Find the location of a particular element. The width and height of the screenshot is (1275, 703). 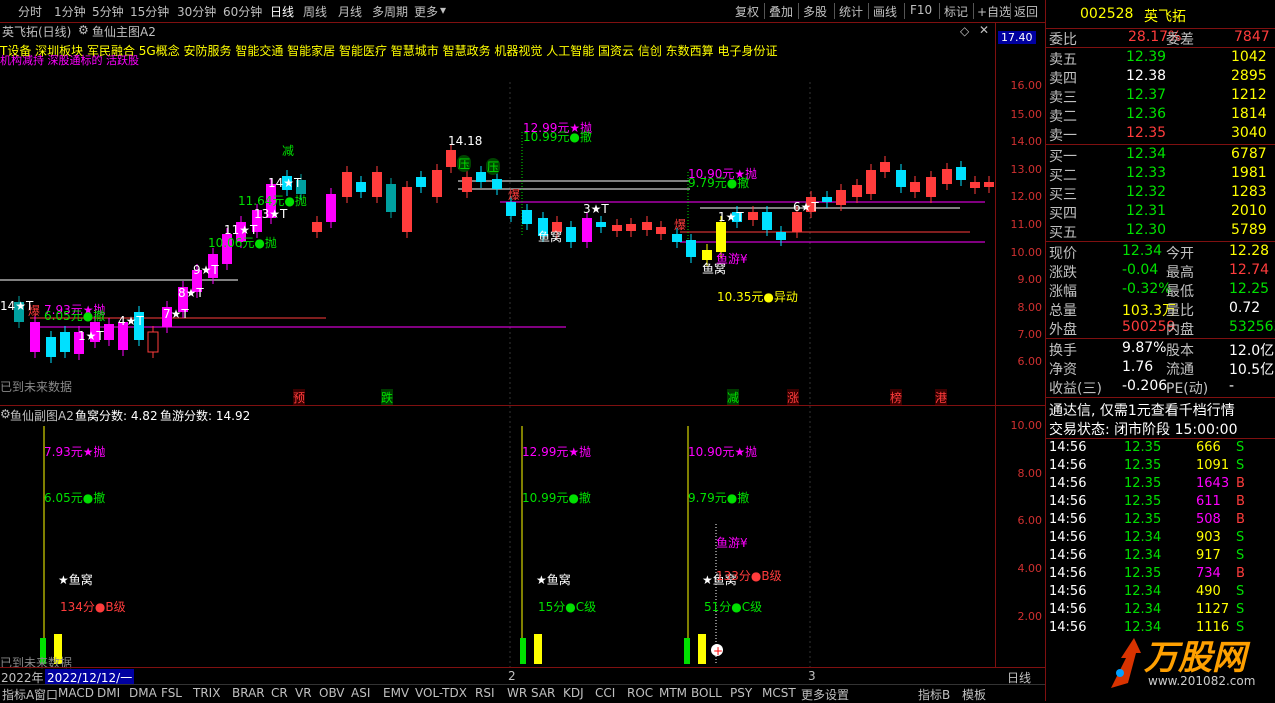

promo-text: 通达信, 仅需1元查看千档行情 is located at coordinates (1142, 410).